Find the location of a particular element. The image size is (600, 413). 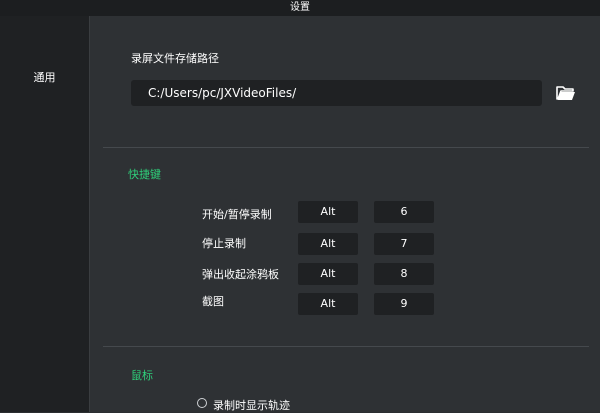

window-titlebar: 设置 is located at coordinates (300, 8).